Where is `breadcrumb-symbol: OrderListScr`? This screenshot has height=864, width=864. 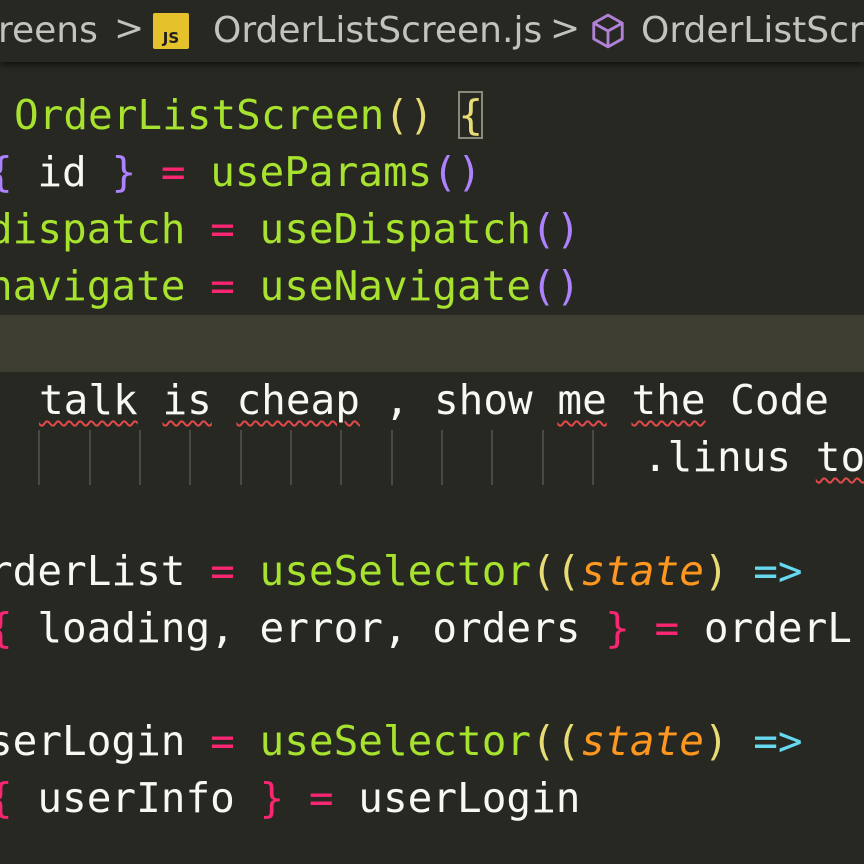 breadcrumb-symbol: OrderListScr is located at coordinates (752, 31).